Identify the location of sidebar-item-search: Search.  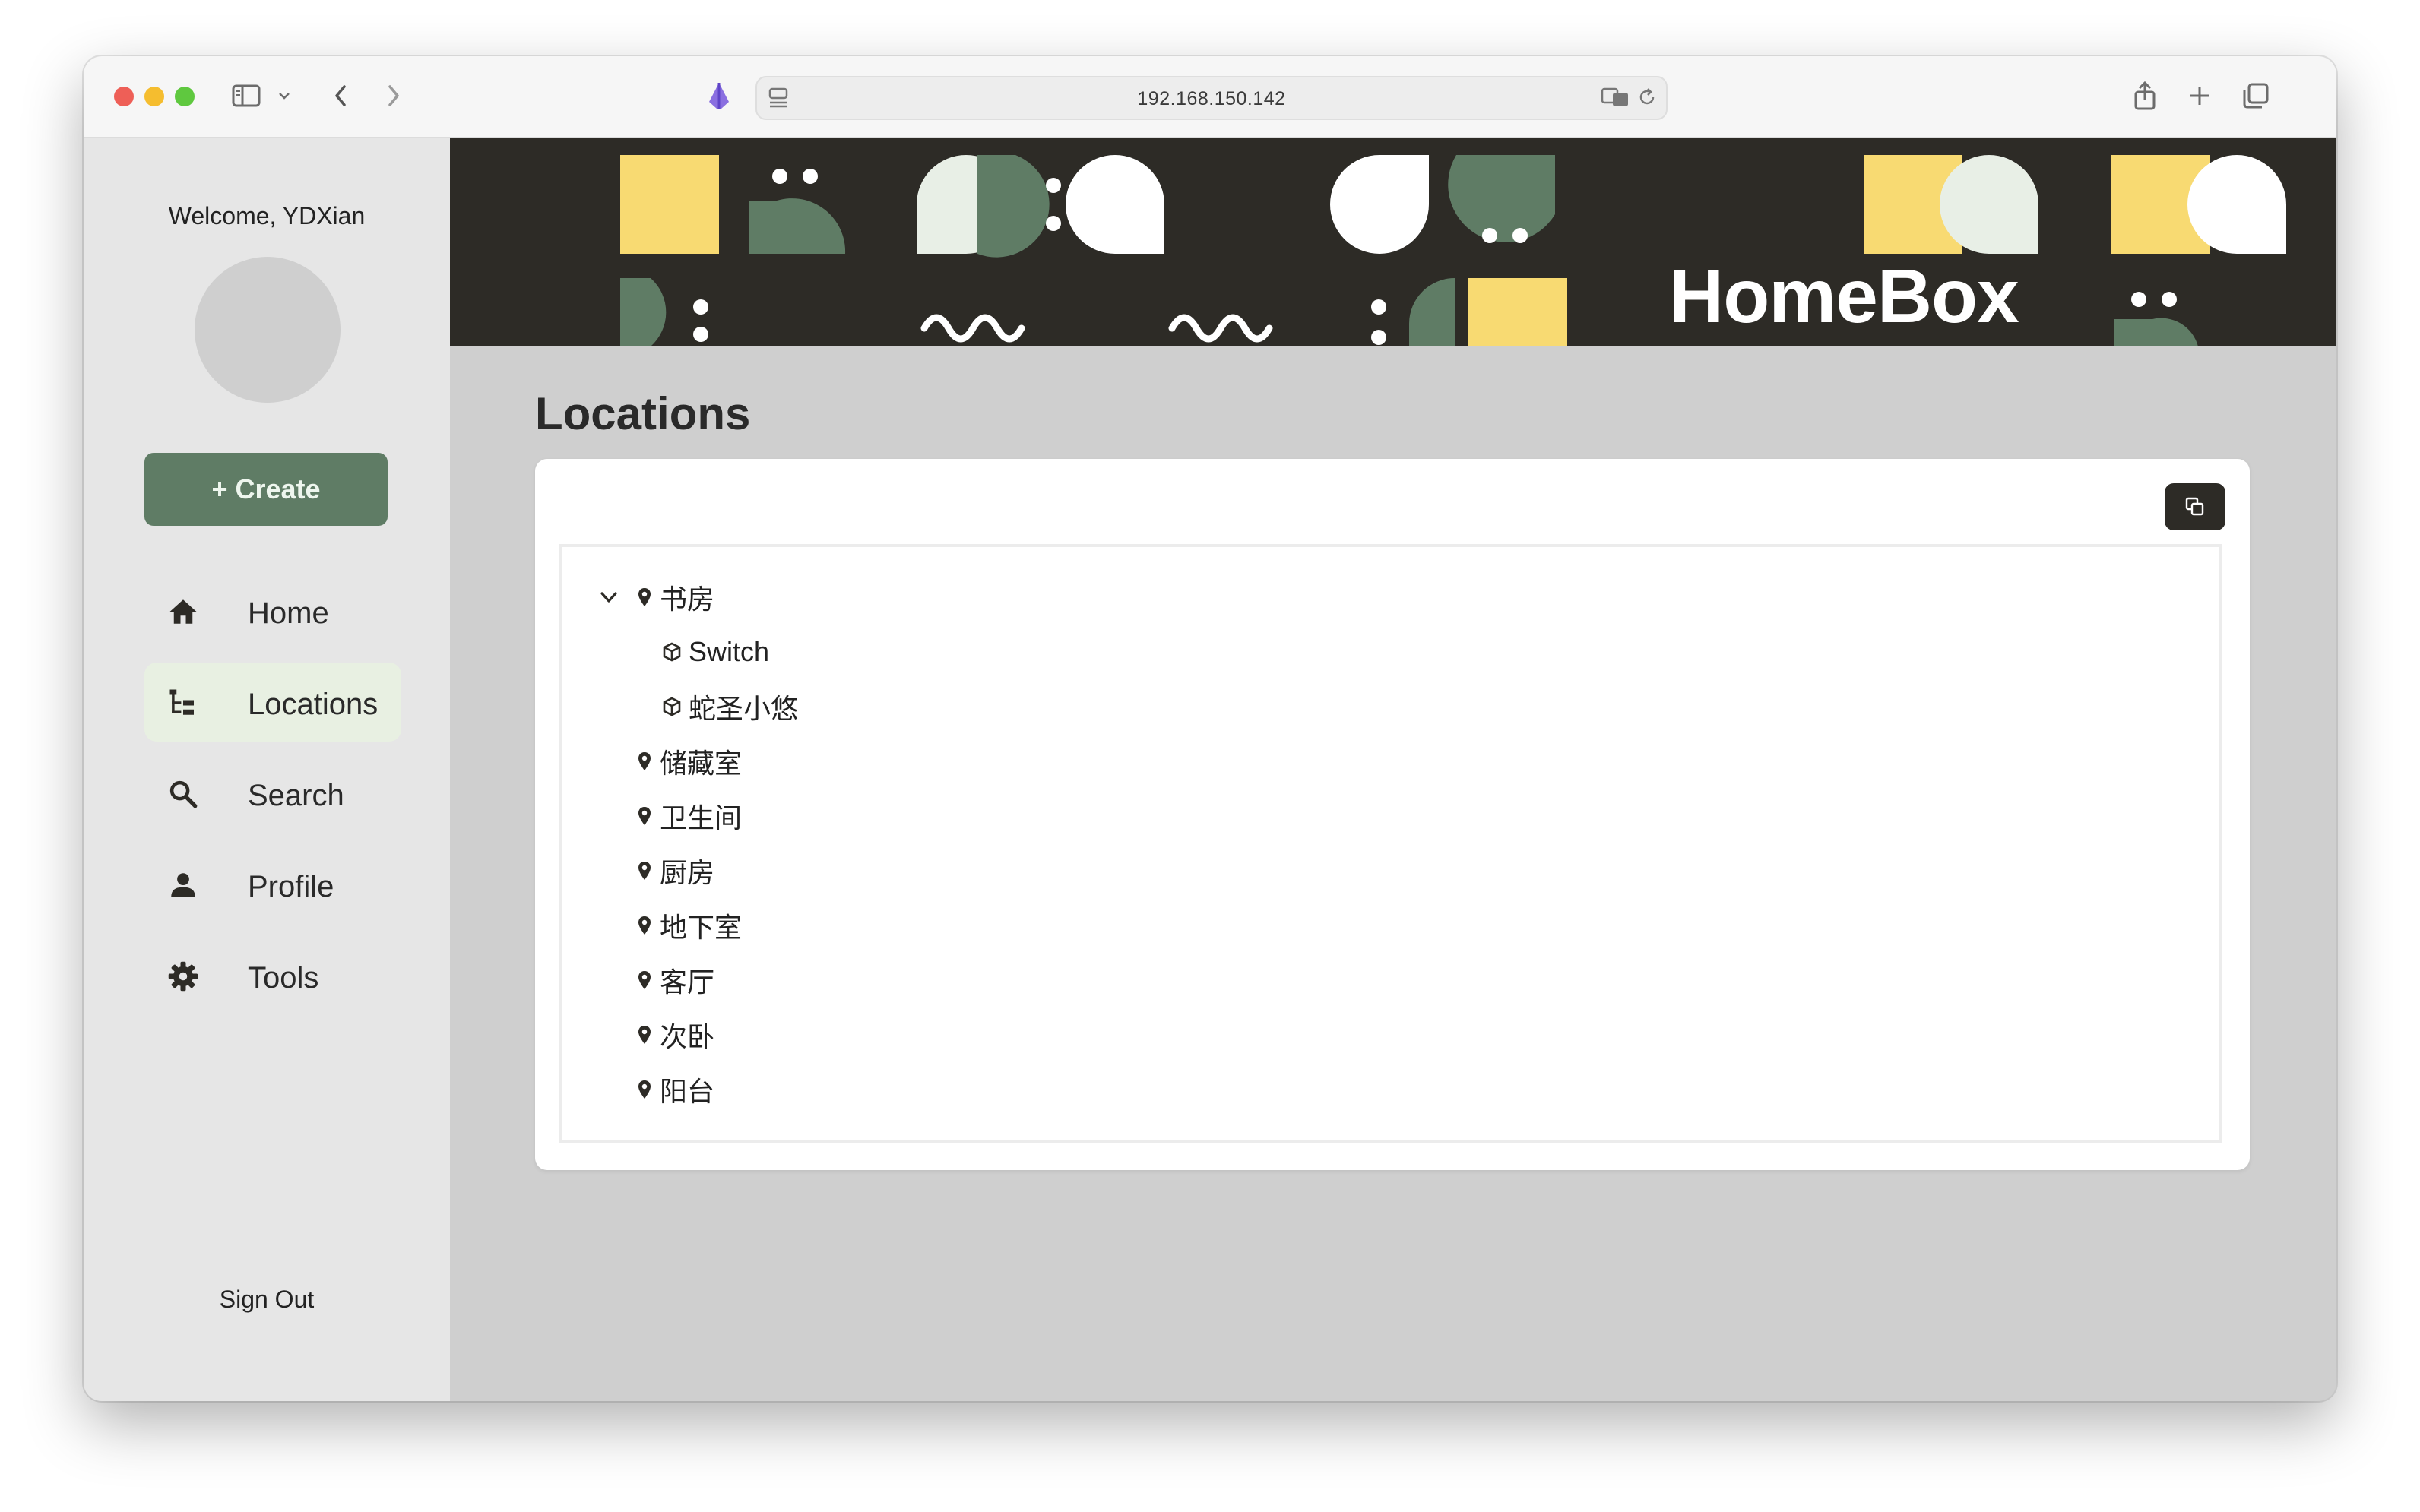
(272, 793).